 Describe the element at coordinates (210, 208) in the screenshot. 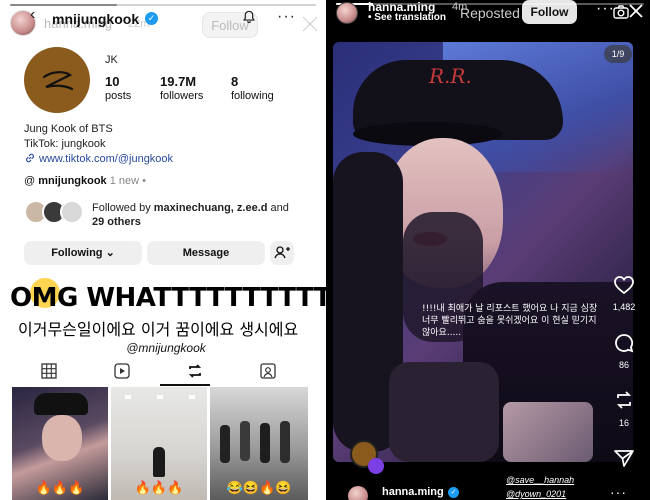

I see `followed-by-names: maxinechuang, z.ee.d` at that location.